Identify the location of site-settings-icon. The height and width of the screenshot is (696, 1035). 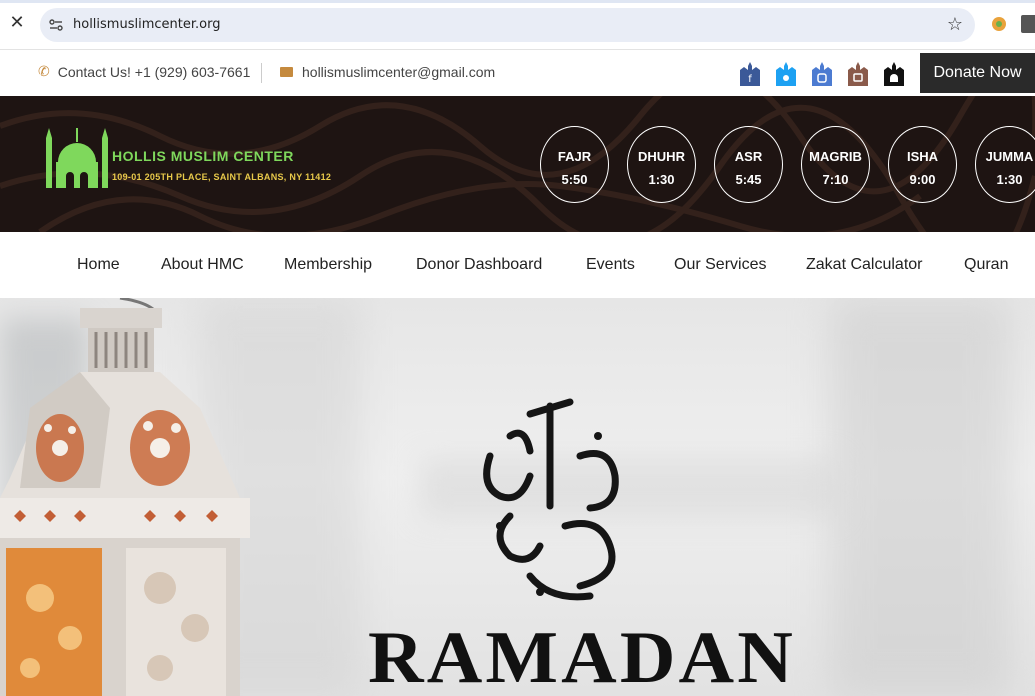
(56, 25).